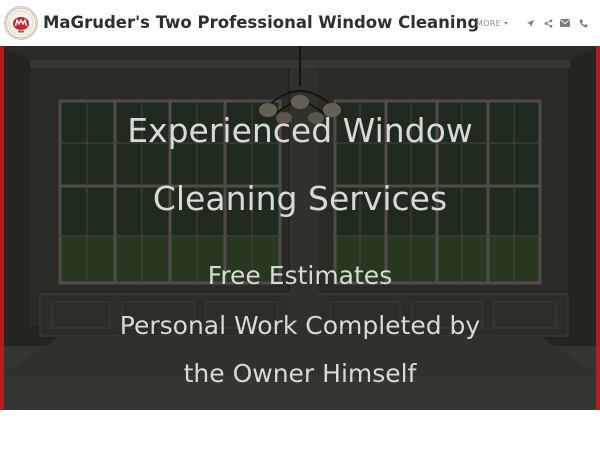  I want to click on top-nav: MORE, so click(492, 23).